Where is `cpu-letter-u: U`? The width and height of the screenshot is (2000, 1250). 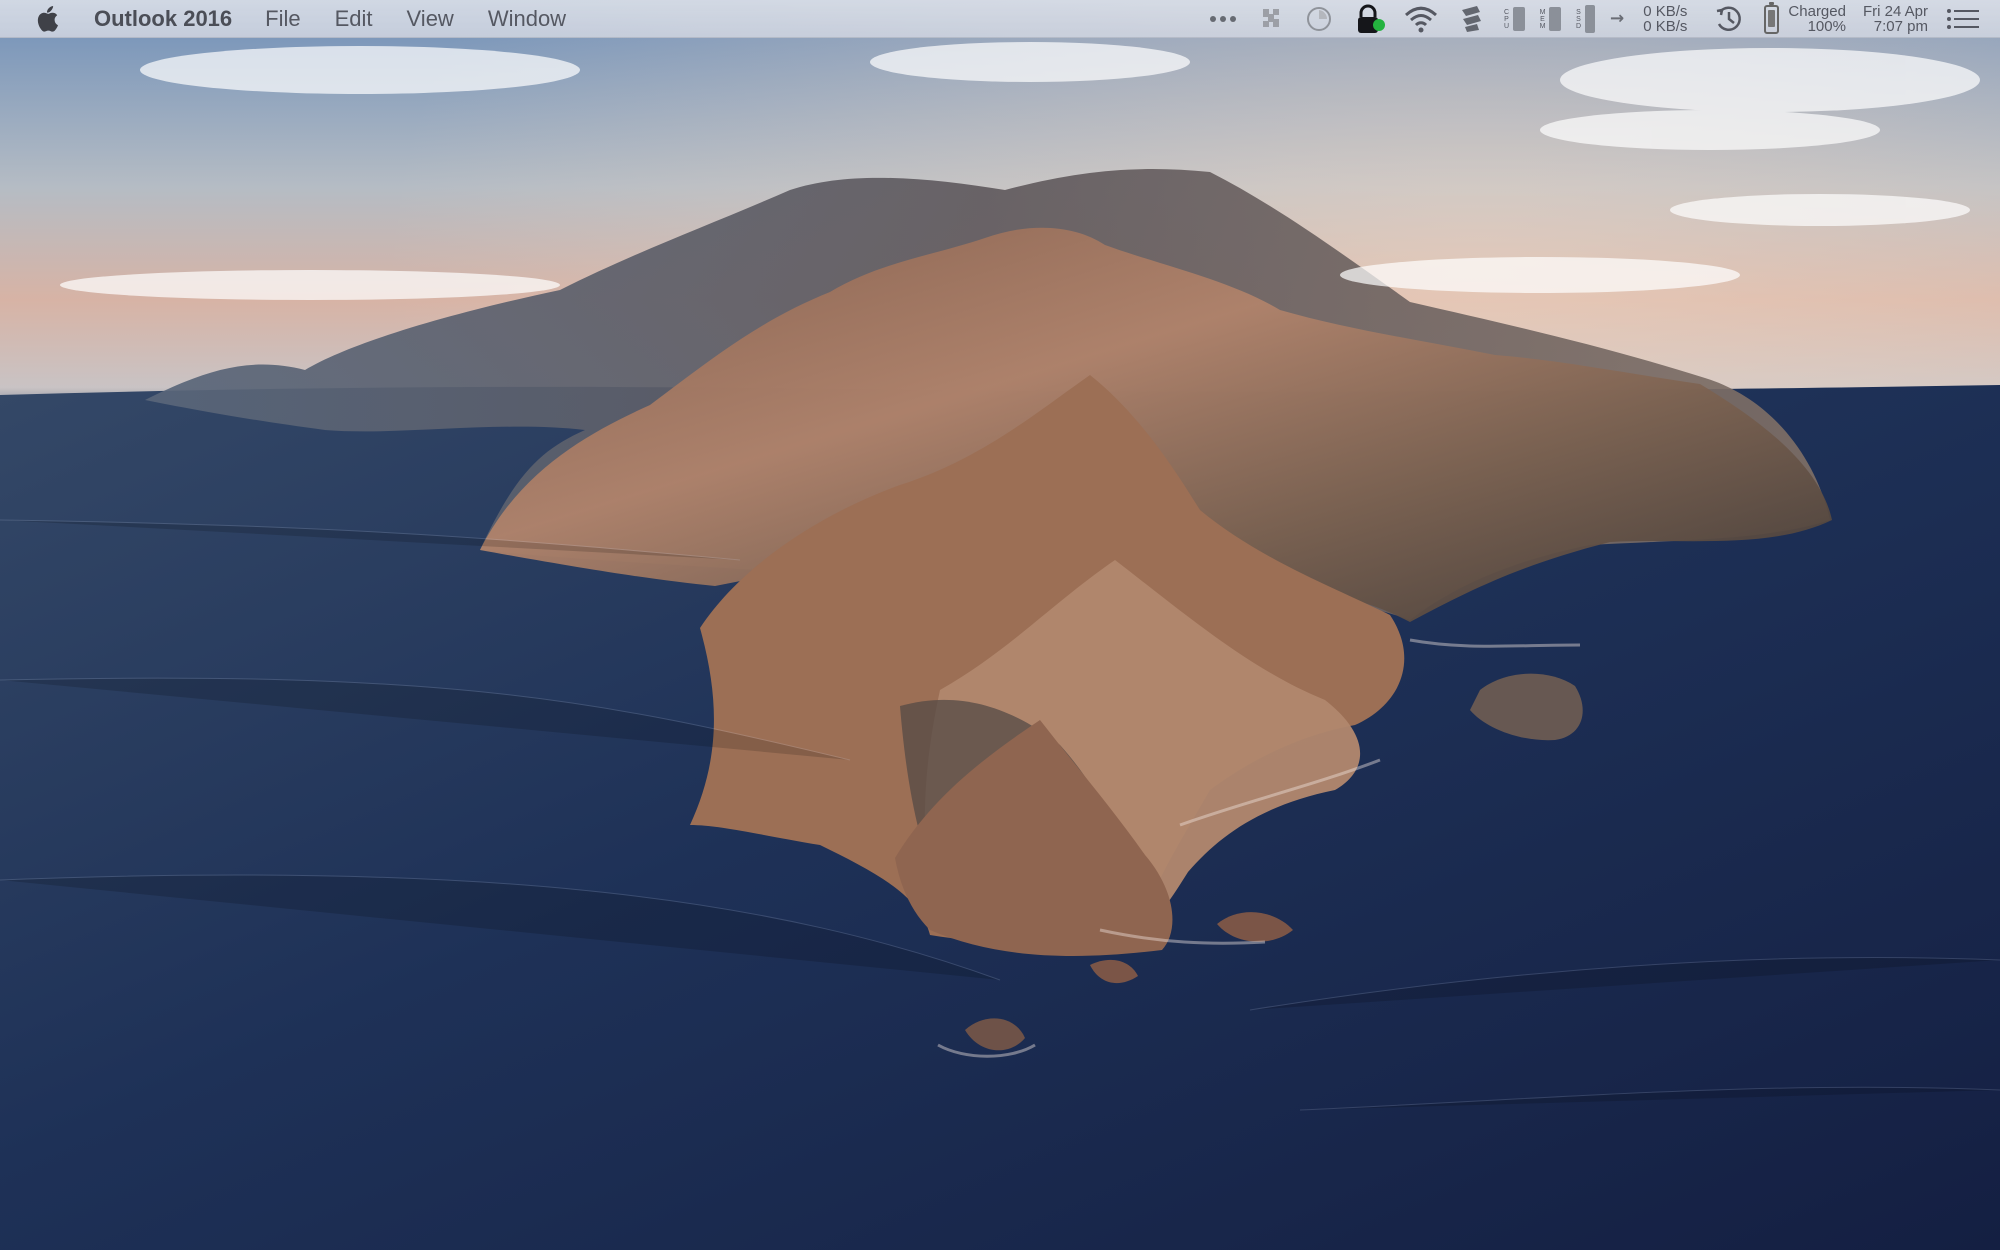 cpu-letter-u: U is located at coordinates (1506, 26).